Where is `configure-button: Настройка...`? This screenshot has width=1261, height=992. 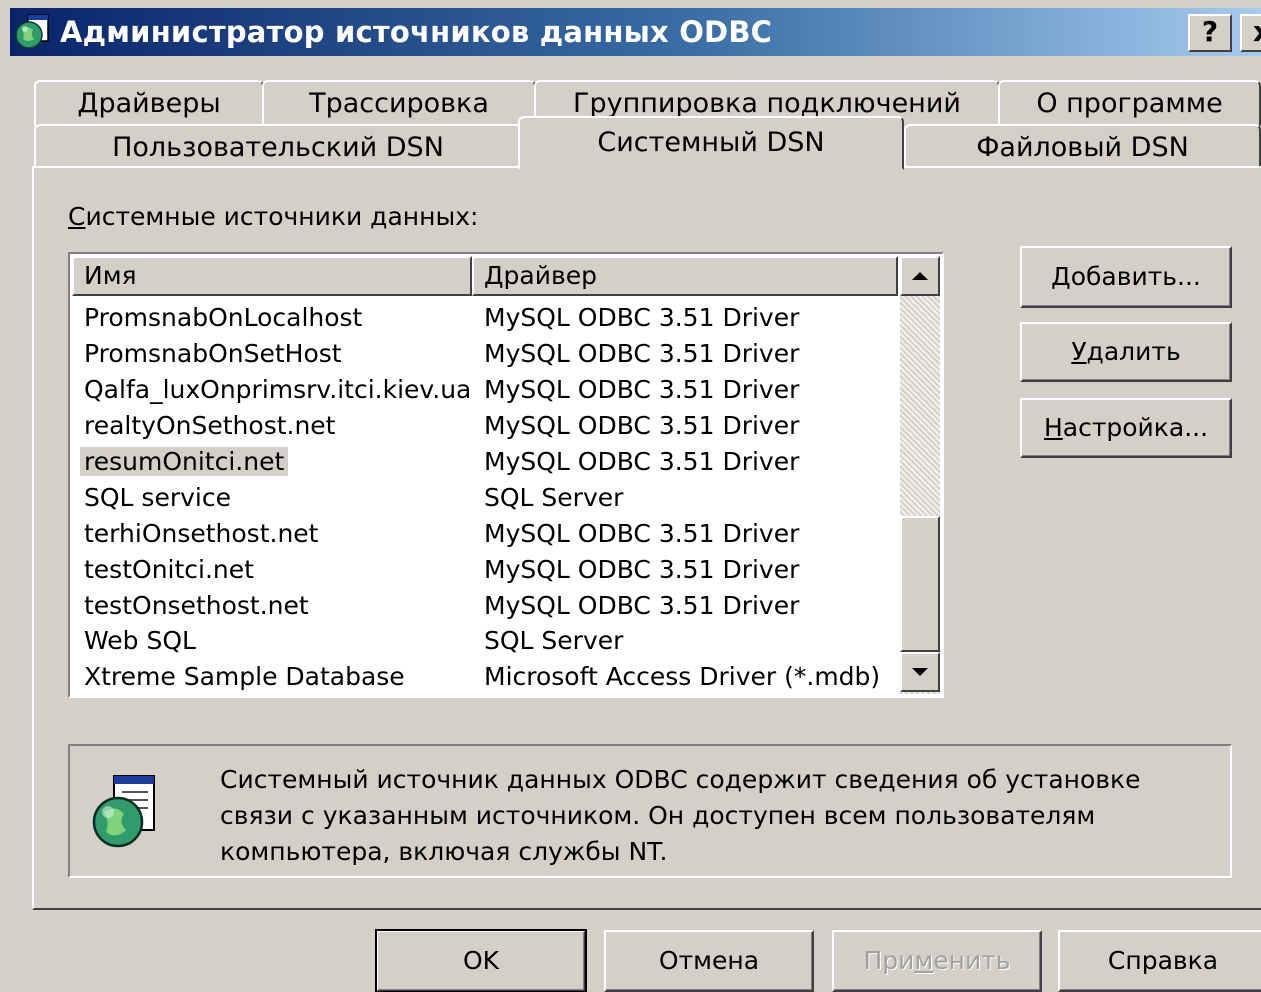 configure-button: Настройка... is located at coordinates (1126, 428).